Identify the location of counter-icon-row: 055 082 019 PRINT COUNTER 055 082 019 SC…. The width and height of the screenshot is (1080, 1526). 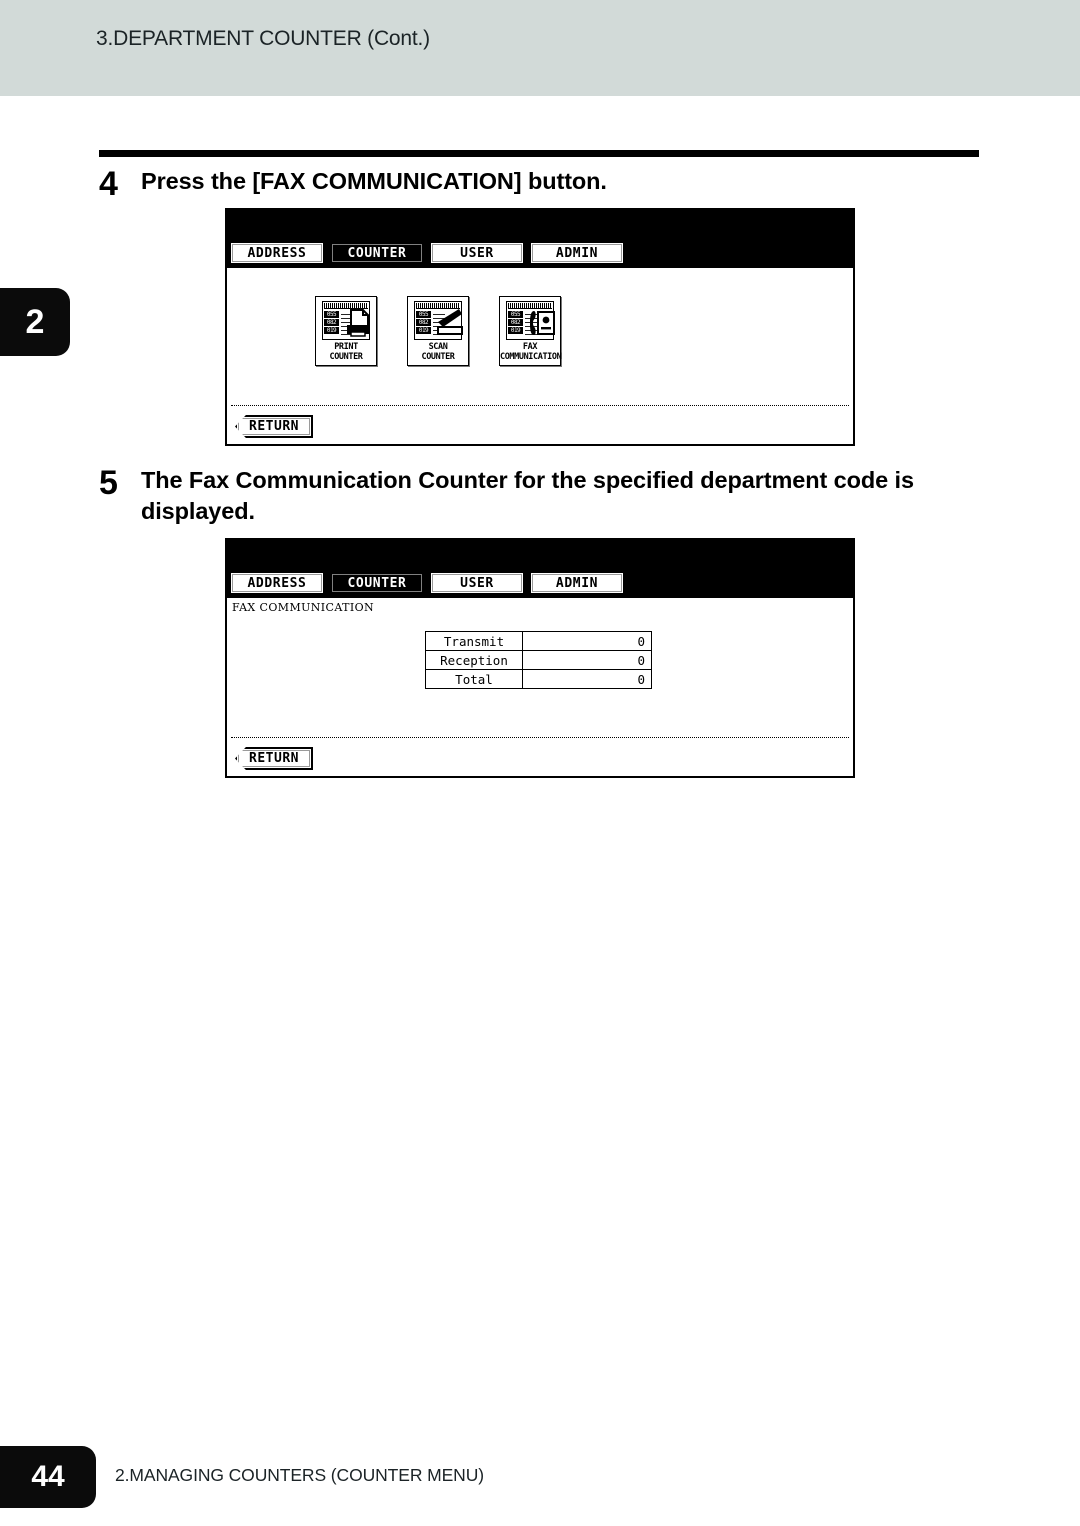
(438, 331).